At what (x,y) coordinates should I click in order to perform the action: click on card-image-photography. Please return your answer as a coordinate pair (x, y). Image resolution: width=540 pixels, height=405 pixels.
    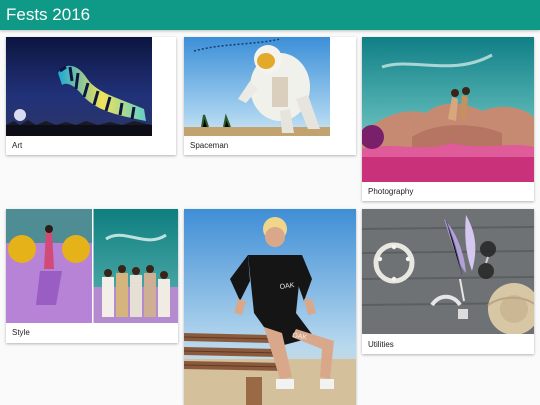
    Looking at the image, I should click on (448, 109).